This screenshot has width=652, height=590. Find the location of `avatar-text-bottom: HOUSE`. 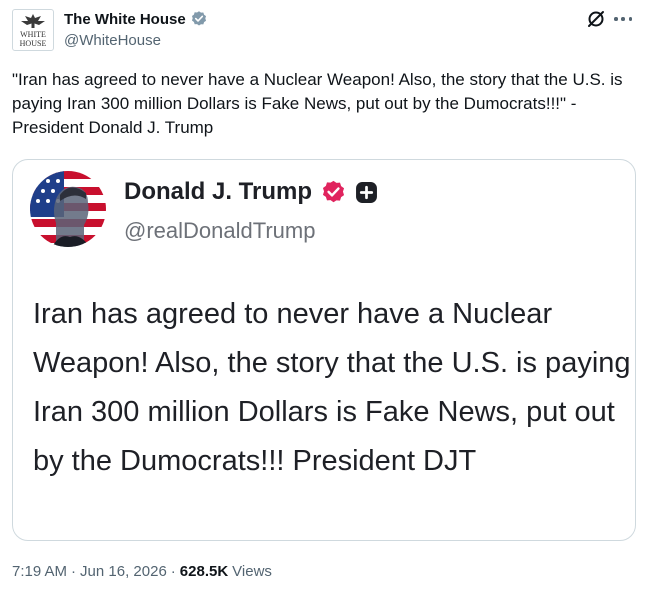

avatar-text-bottom: HOUSE is located at coordinates (33, 43).